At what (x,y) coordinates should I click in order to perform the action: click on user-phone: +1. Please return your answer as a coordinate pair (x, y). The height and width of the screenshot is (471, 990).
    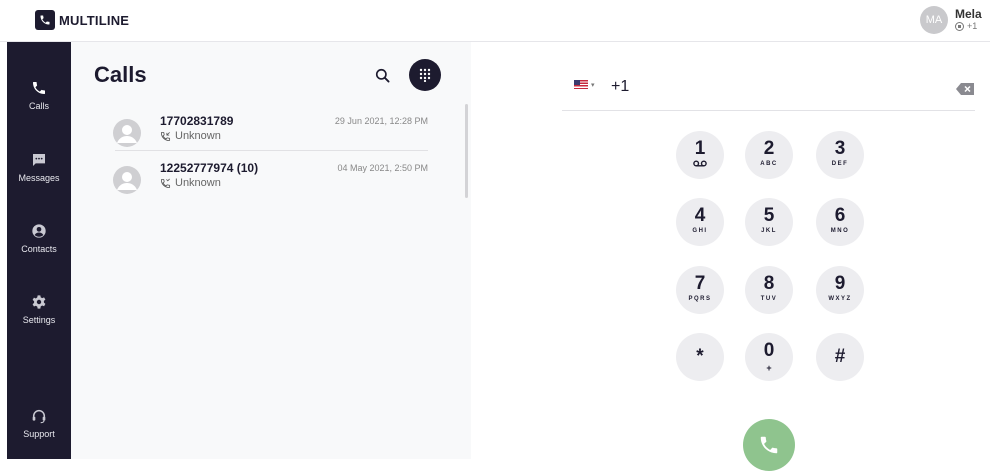
    Looking at the image, I should click on (972, 26).